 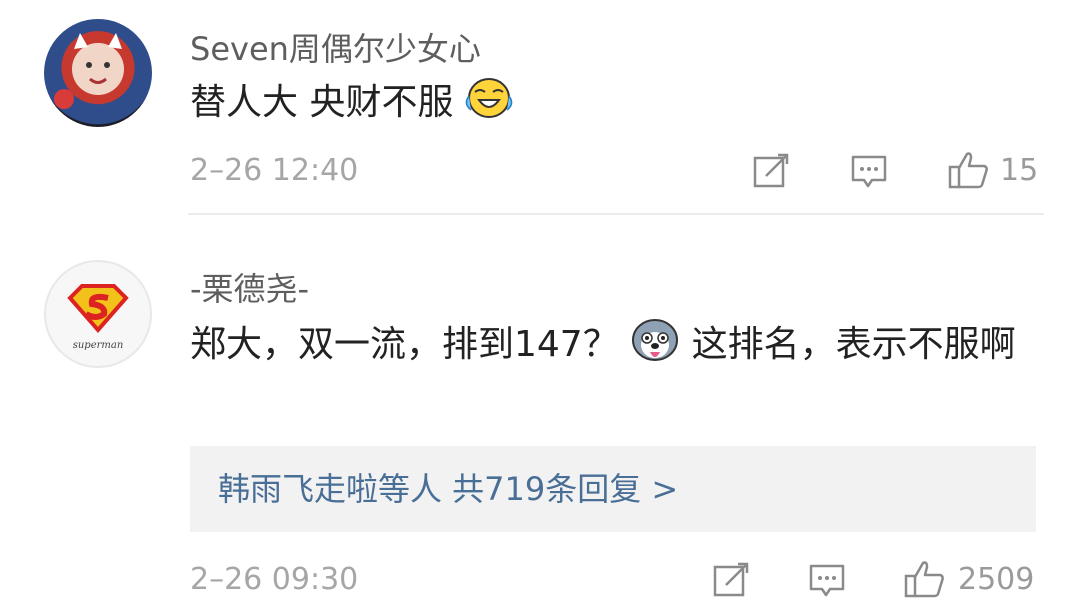 What do you see at coordinates (335, 47) in the screenshot?
I see `username: Seven周偶尔少女心` at bounding box center [335, 47].